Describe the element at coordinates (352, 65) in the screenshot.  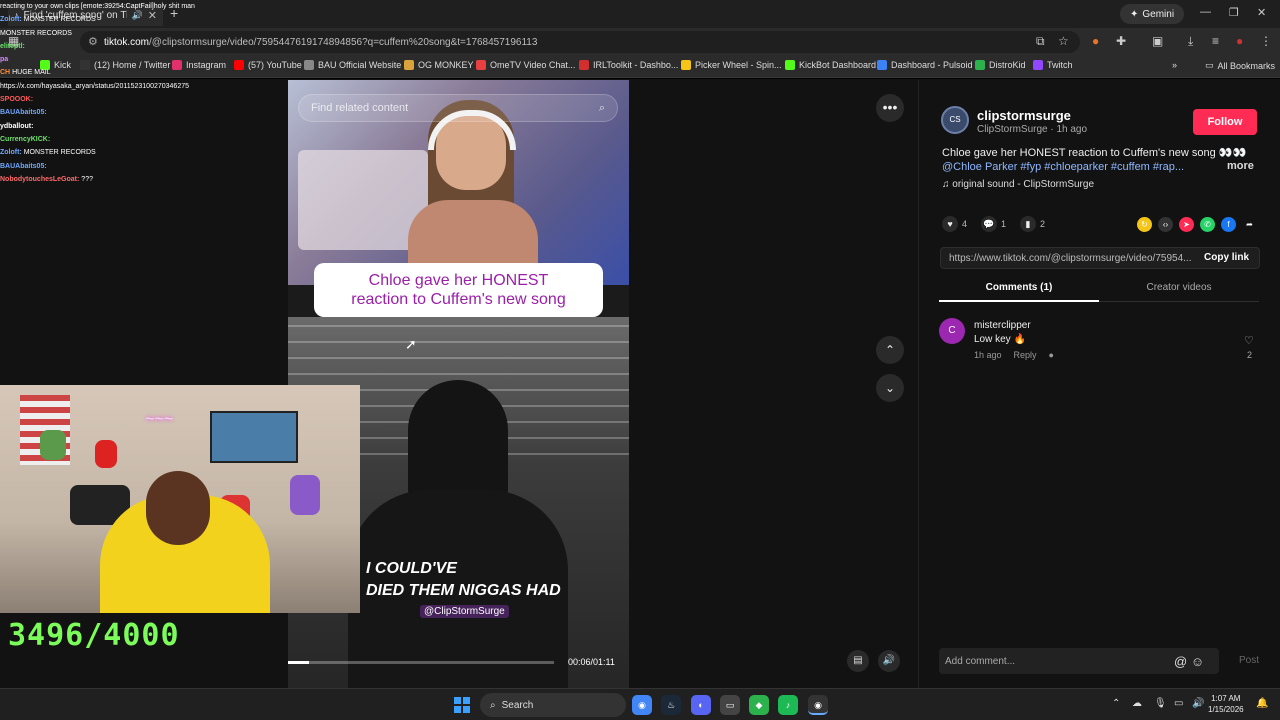
I see `bookmark-item: BAU Official Website` at that location.